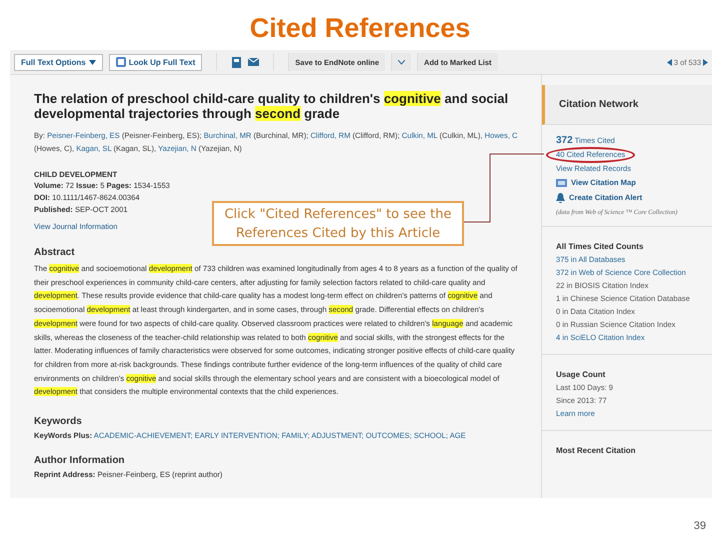 This screenshot has height=540, width=720. Describe the element at coordinates (700, 526) in the screenshot. I see `page-number: 39` at that location.